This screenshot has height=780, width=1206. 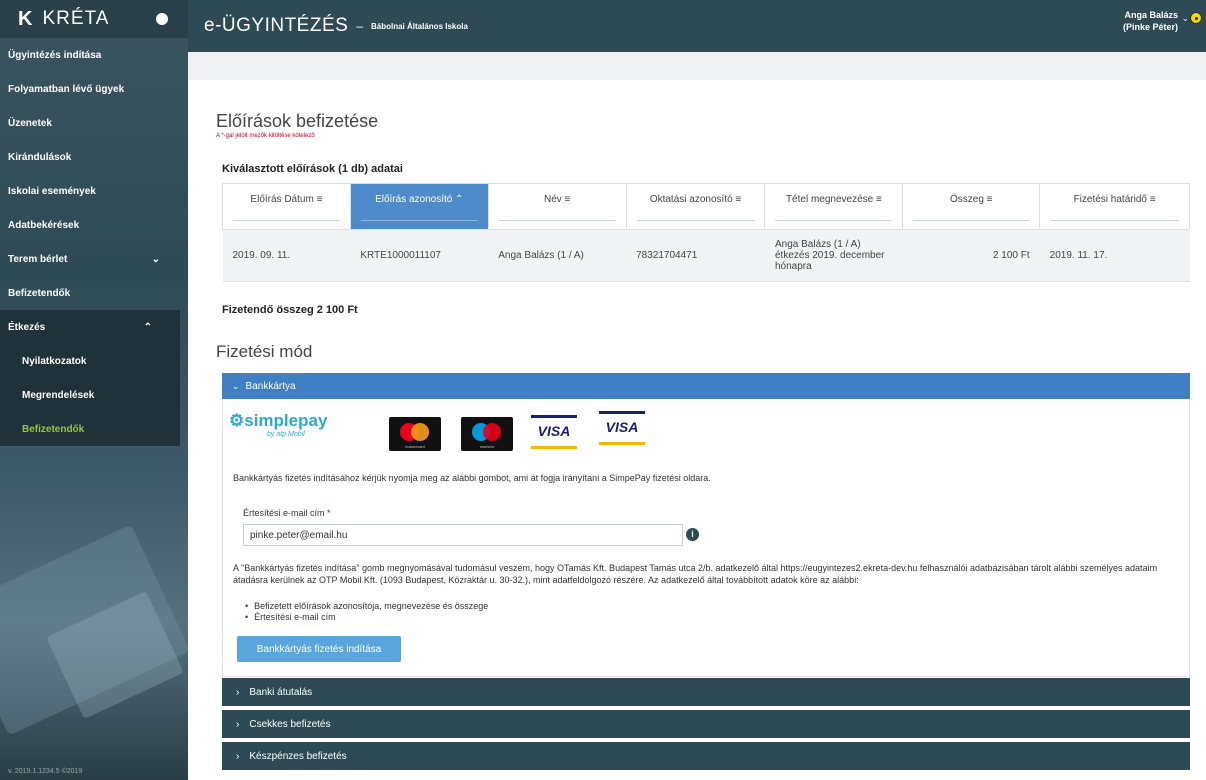 I want to click on required-note: A *-gal jelölt mezők kitöltése kötelező, so click(x=265, y=136).